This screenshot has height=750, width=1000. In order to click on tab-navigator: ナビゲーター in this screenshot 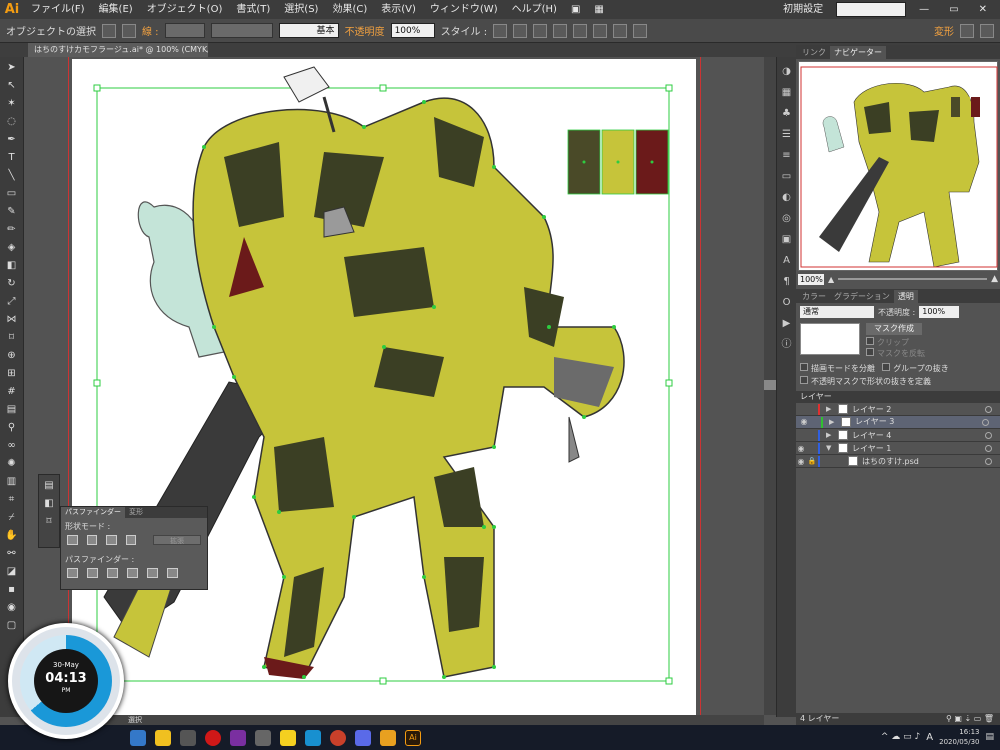, I will do `click(858, 52)`.